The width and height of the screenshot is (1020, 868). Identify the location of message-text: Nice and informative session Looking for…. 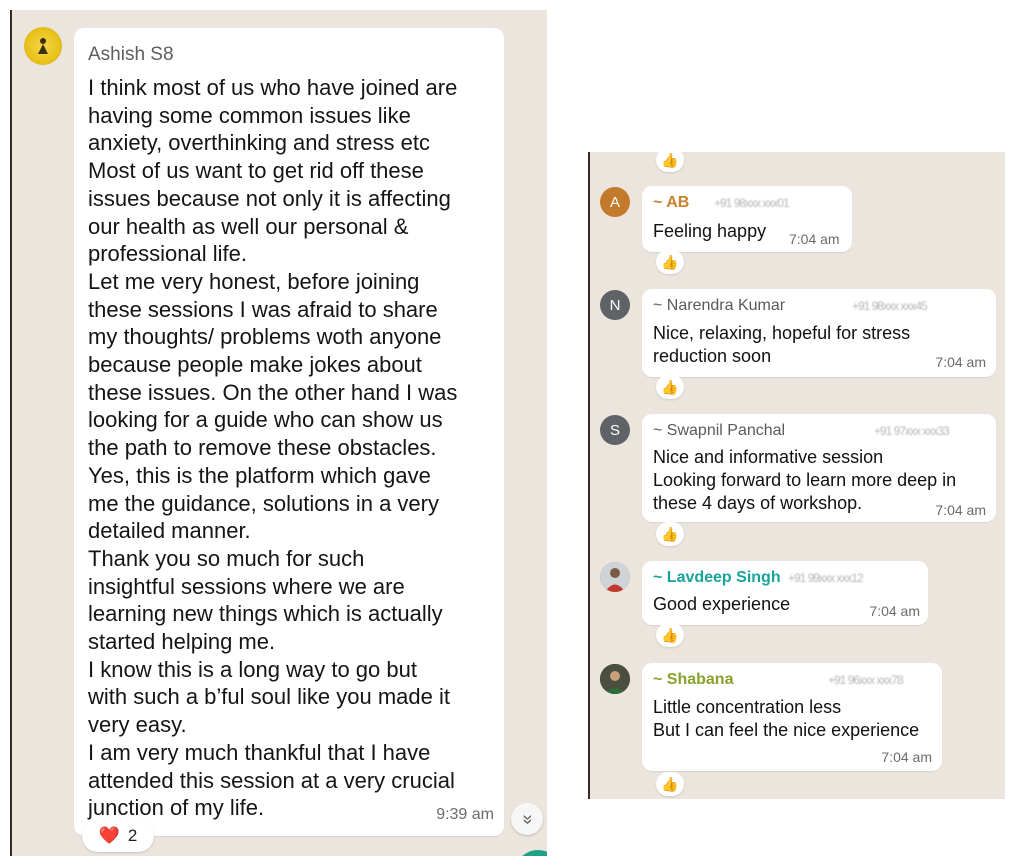
(805, 480).